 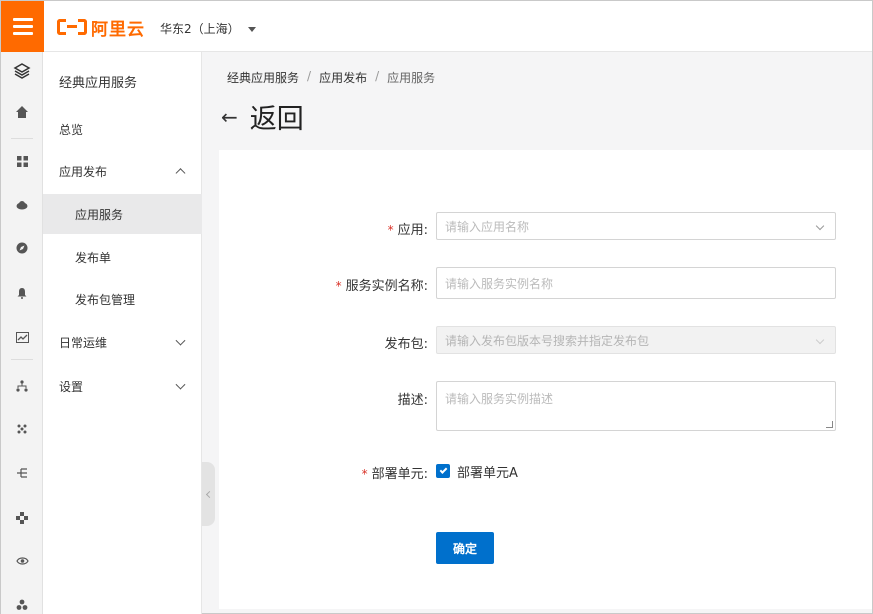 What do you see at coordinates (22, 293) in the screenshot?
I see `bell-icon` at bounding box center [22, 293].